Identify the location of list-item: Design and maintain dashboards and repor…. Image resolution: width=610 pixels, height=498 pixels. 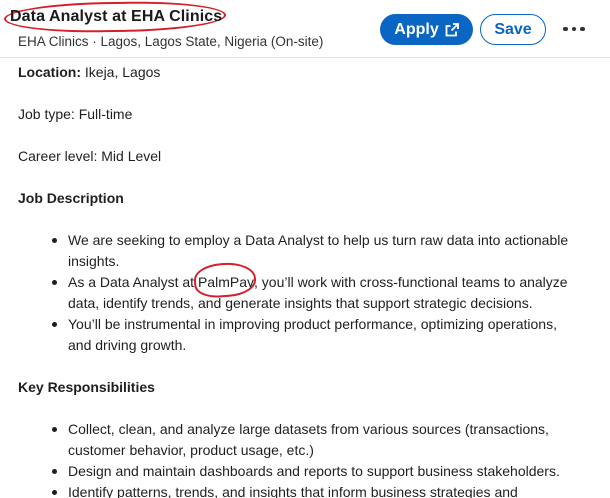
(298, 471).